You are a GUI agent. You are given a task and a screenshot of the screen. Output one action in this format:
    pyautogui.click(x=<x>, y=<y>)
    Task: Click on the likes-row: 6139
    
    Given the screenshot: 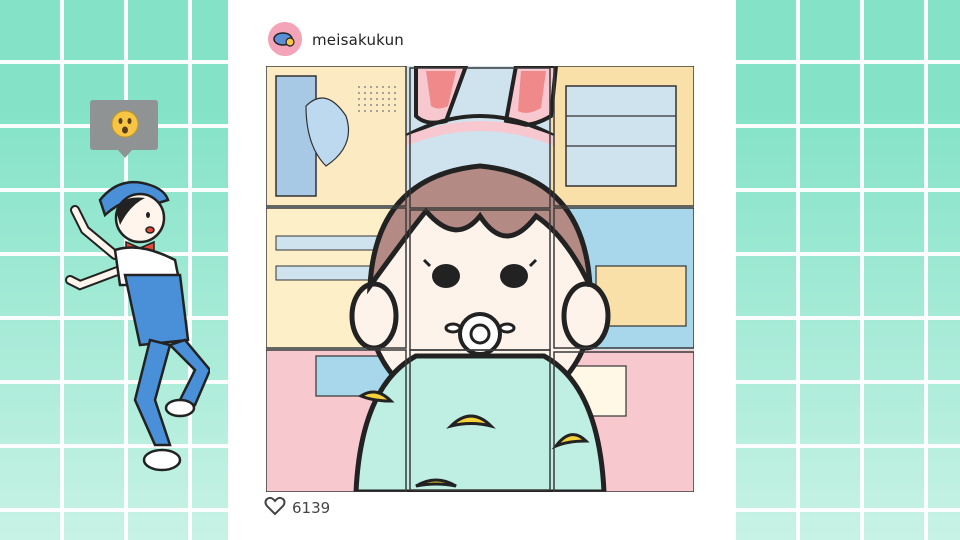 What is the action you would take?
    pyautogui.click(x=297, y=508)
    